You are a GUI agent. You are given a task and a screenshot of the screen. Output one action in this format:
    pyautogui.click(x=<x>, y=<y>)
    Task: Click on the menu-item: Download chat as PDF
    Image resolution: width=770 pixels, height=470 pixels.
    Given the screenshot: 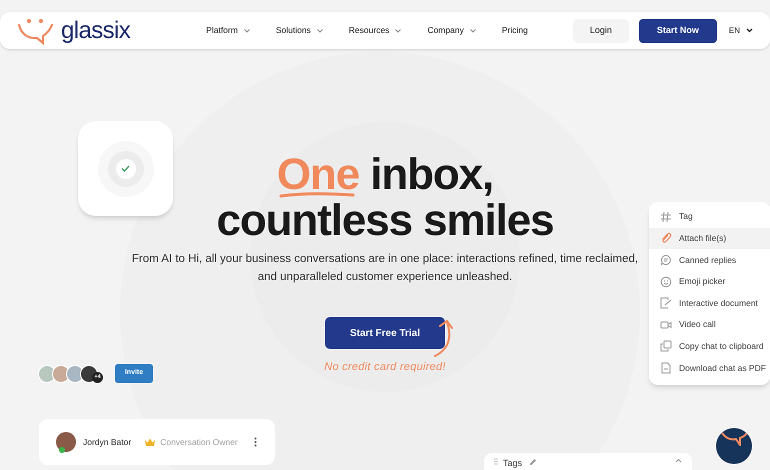 What is the action you would take?
    pyautogui.click(x=709, y=368)
    